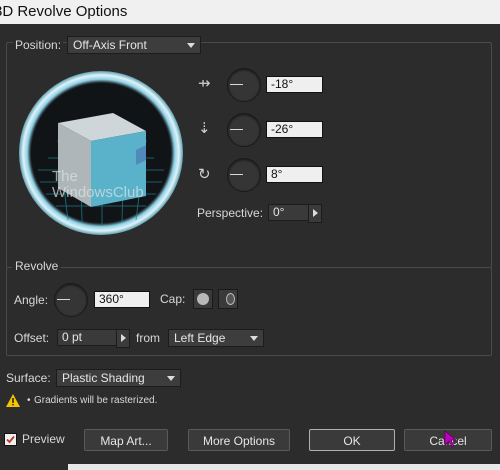 This screenshot has width=500, height=470. I want to click on watermark-line1: The, so click(65, 176).